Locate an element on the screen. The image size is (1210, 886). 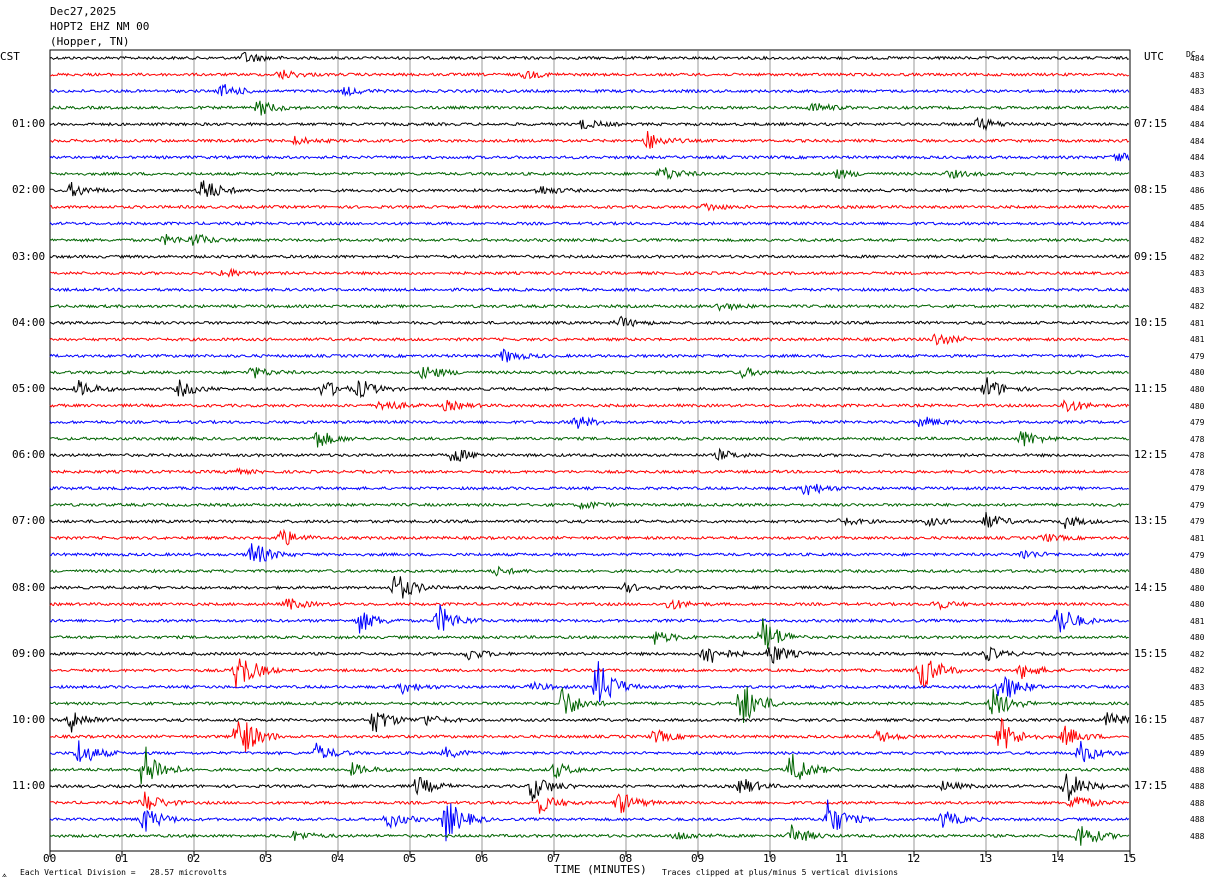
x-axis-title: TIME (MINUTES) is located at coordinates (600, 869).